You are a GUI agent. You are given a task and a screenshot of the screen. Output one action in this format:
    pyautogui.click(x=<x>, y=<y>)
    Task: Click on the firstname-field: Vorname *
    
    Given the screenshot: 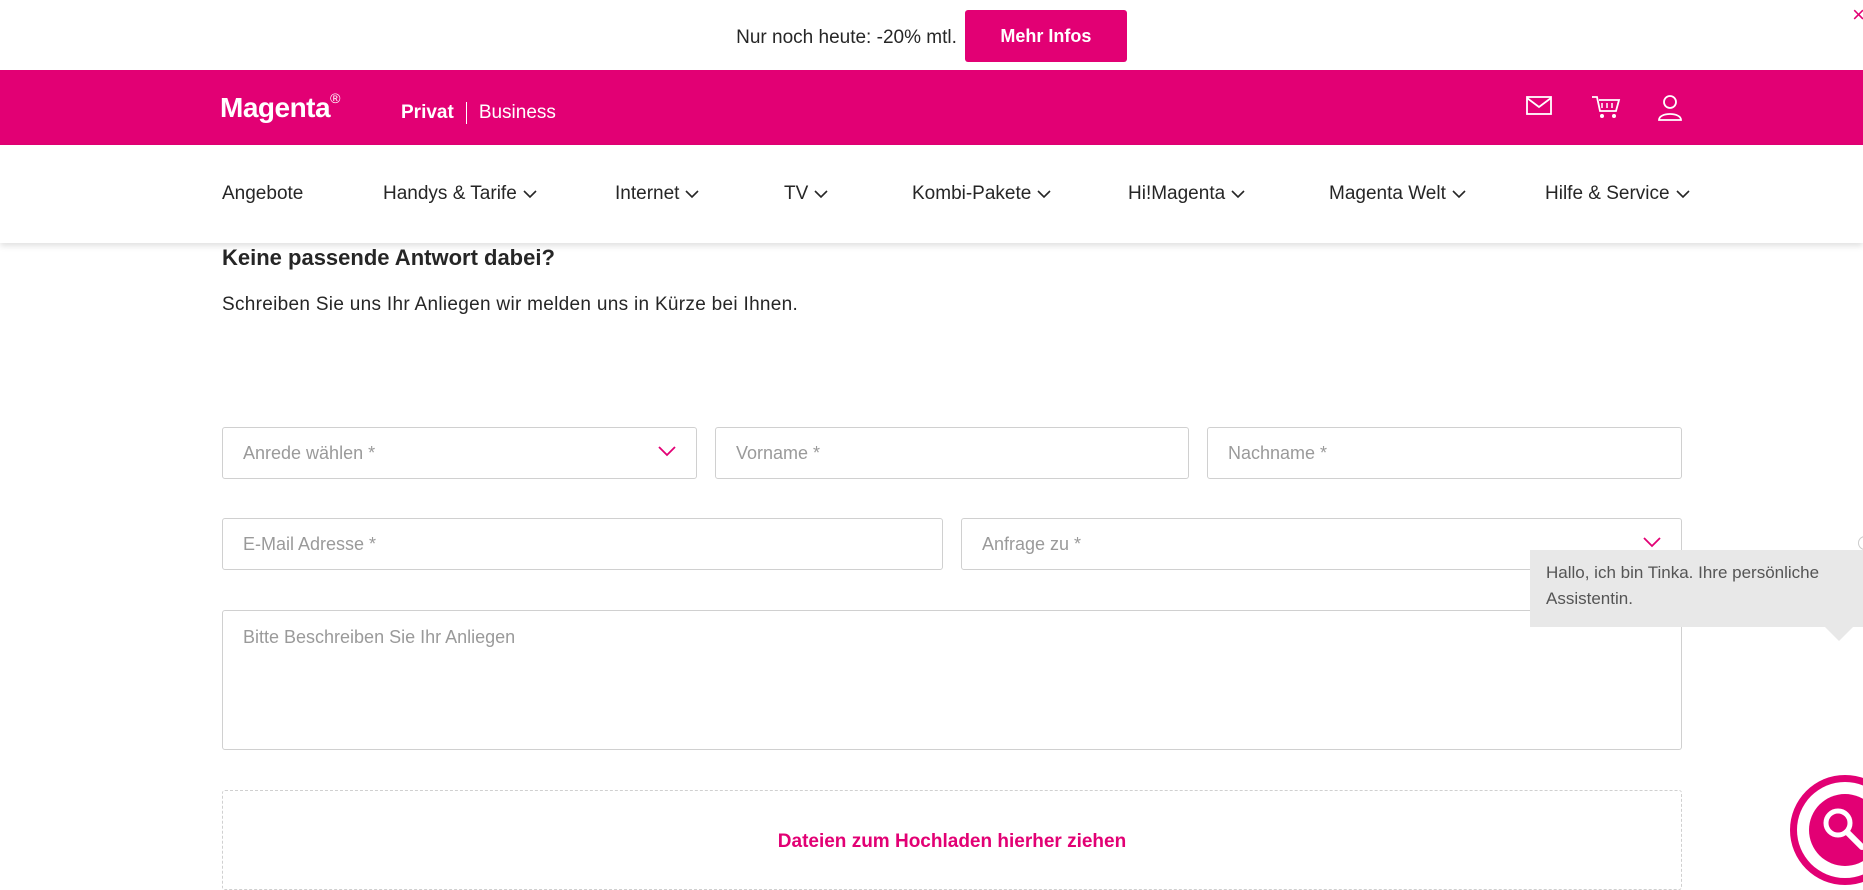 What is the action you would take?
    pyautogui.click(x=952, y=453)
    